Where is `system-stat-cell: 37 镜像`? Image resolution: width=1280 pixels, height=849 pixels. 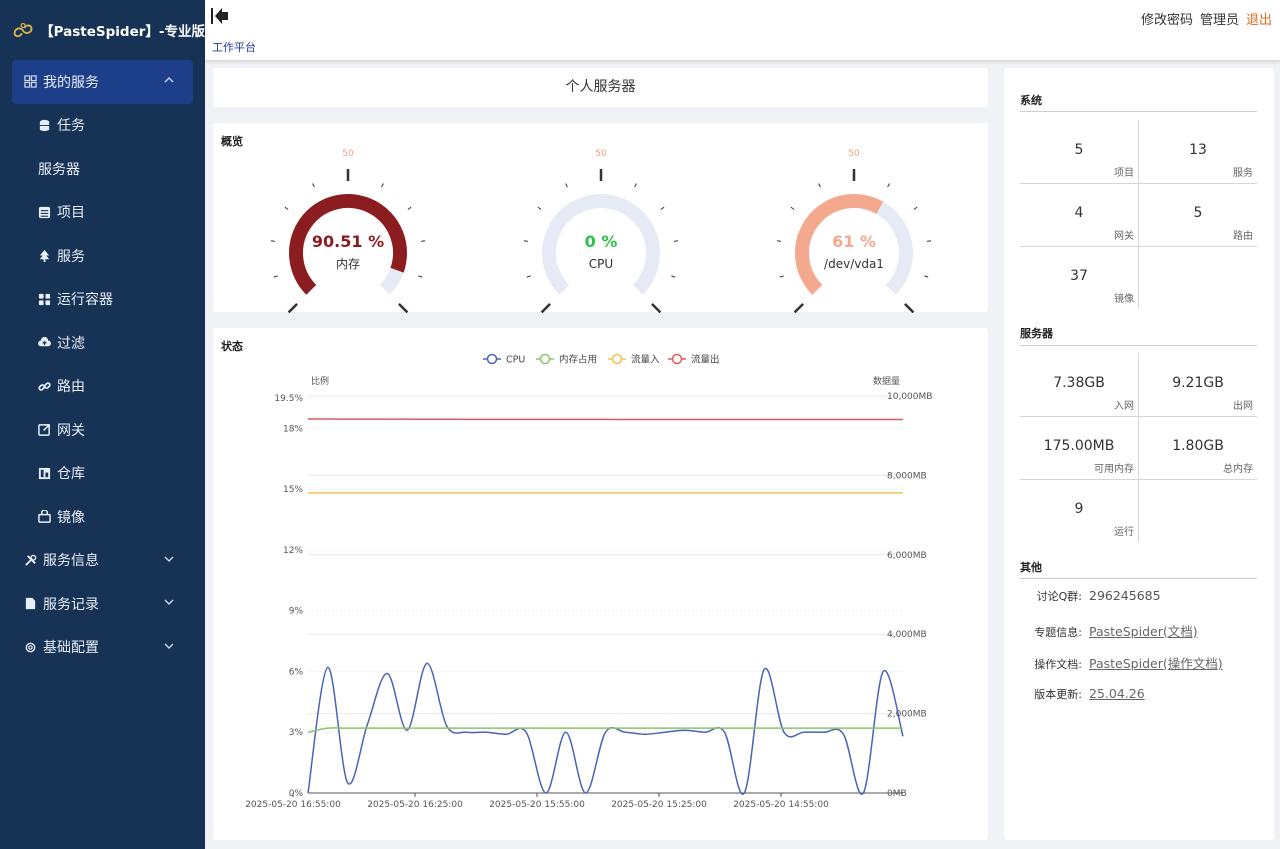 system-stat-cell: 37 镜像 is located at coordinates (1079, 277).